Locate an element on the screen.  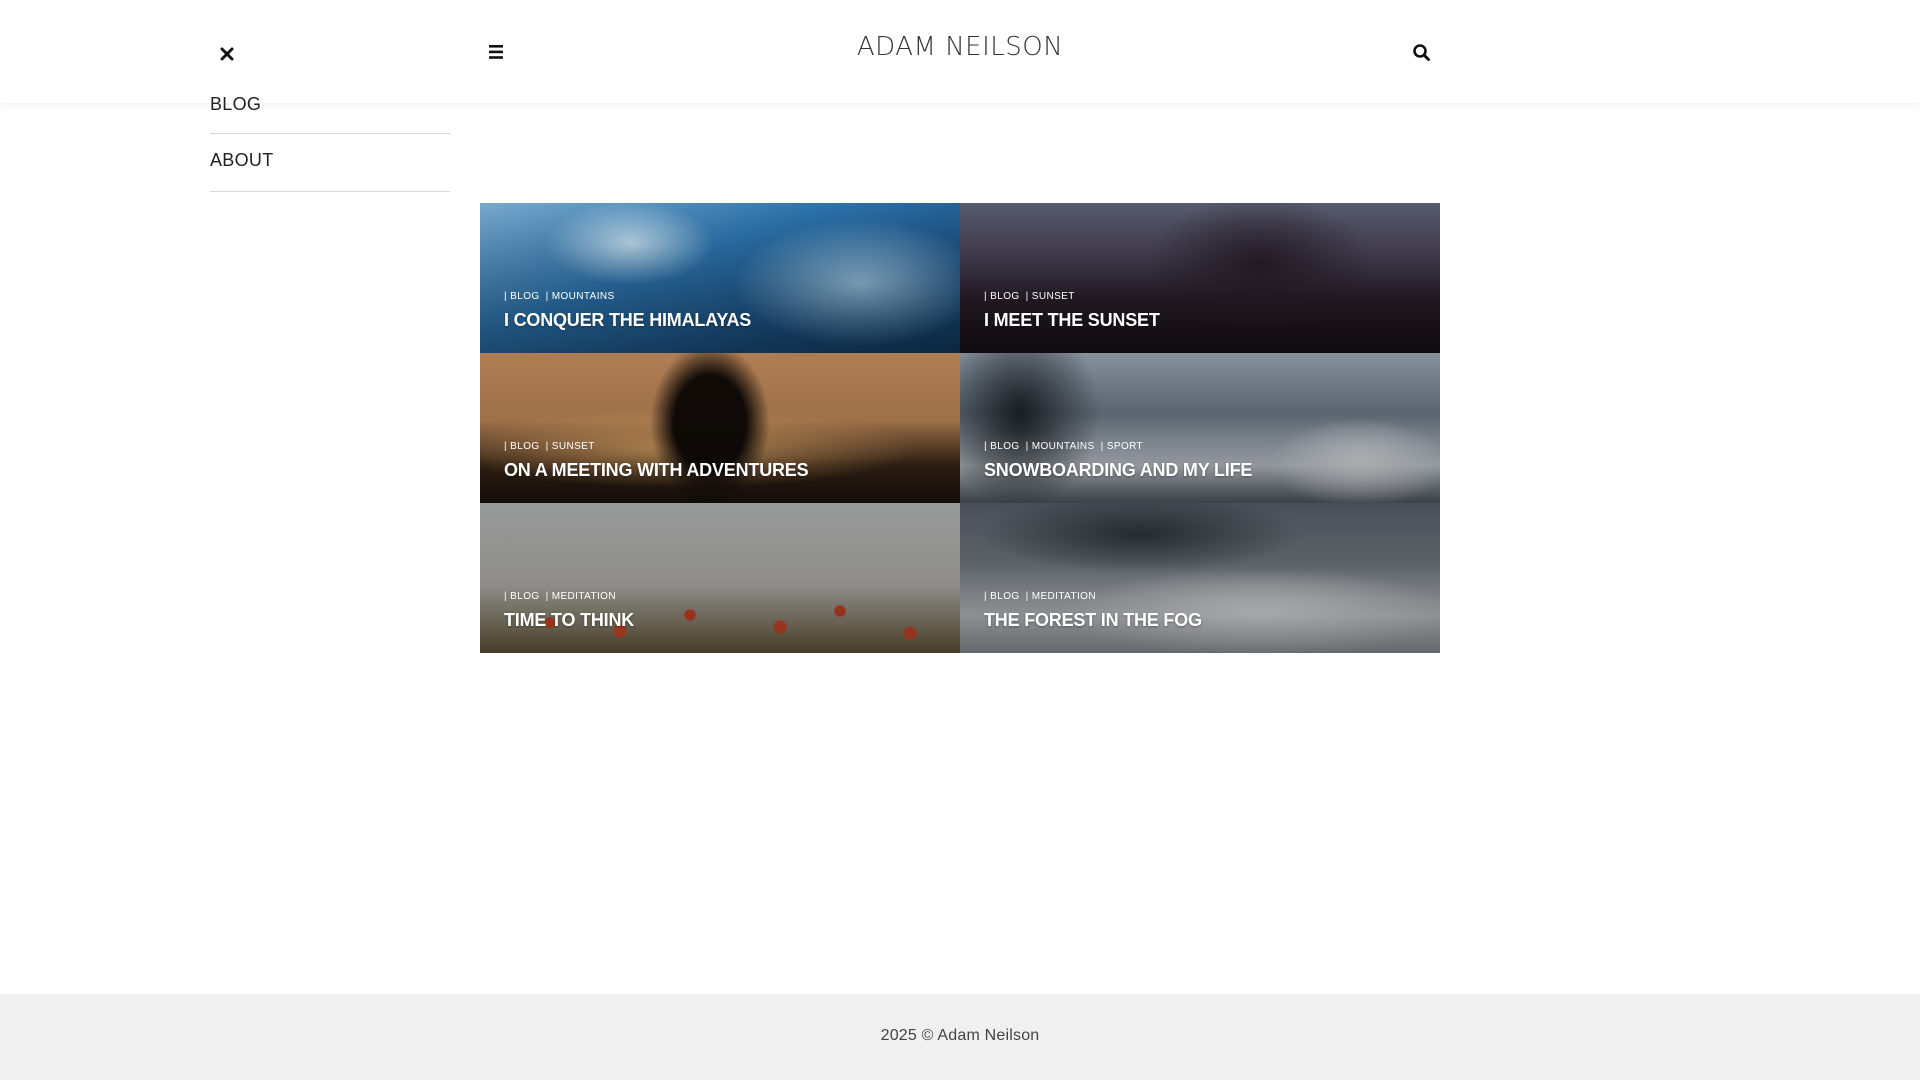
post-card: | BLOG | SUNSET I MEET THE SUNSET is located at coordinates (1200, 278).